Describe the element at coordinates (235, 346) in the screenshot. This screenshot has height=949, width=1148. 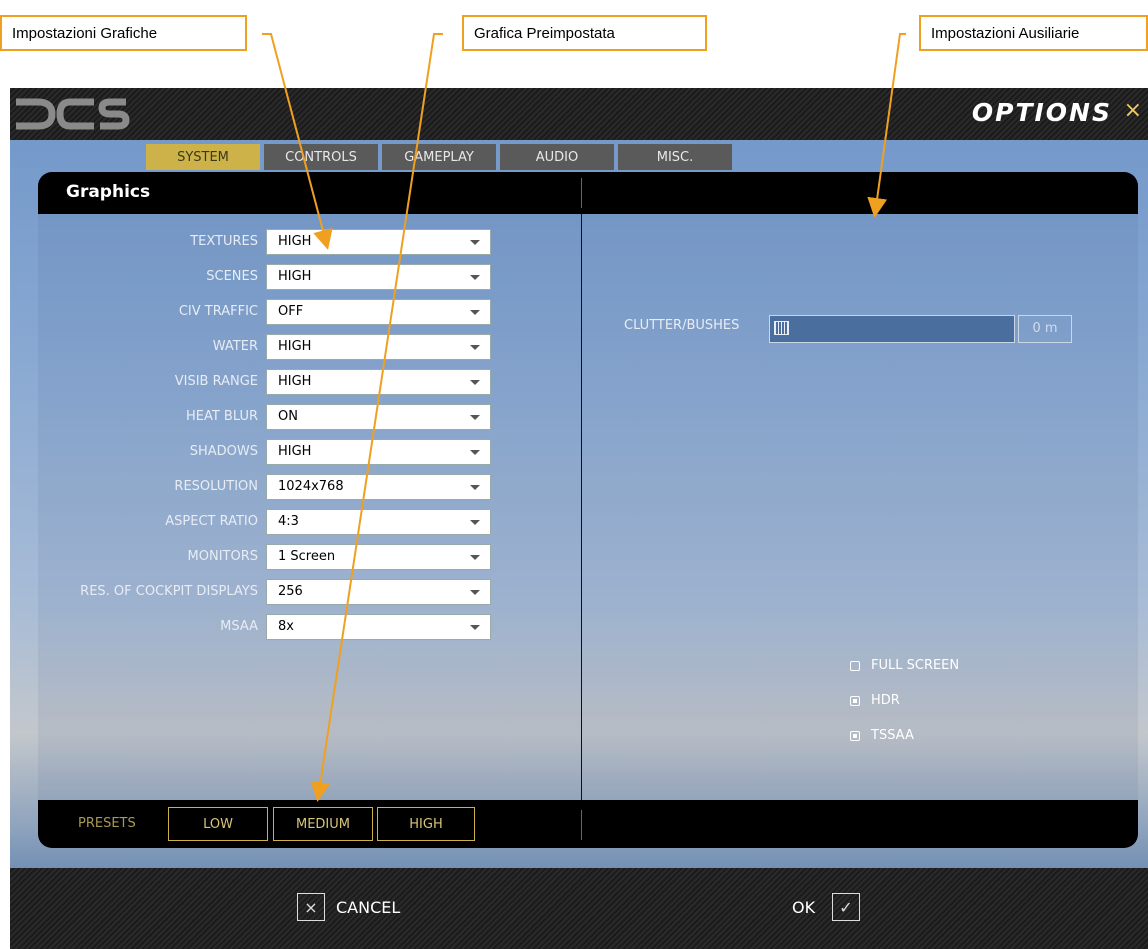
I see `setting-label: WATER` at that location.